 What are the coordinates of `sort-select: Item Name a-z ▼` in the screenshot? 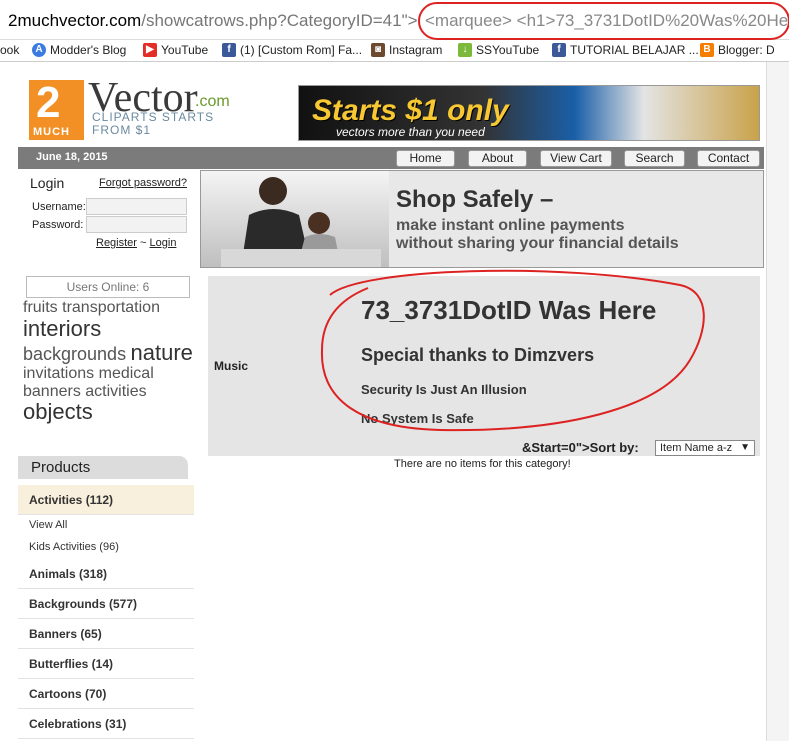 It's located at (705, 448).